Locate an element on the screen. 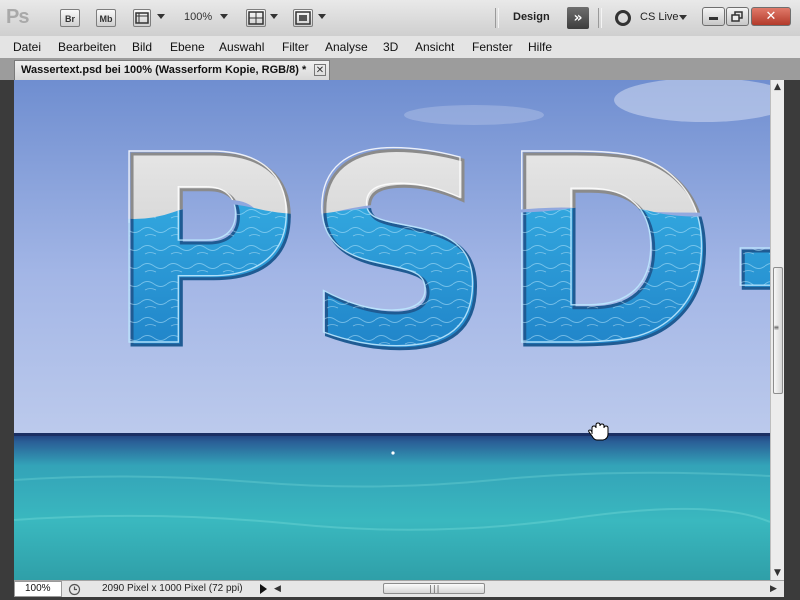 Image resolution: width=800 pixels, height=600 pixels. screen-mode-icon is located at coordinates (303, 18).